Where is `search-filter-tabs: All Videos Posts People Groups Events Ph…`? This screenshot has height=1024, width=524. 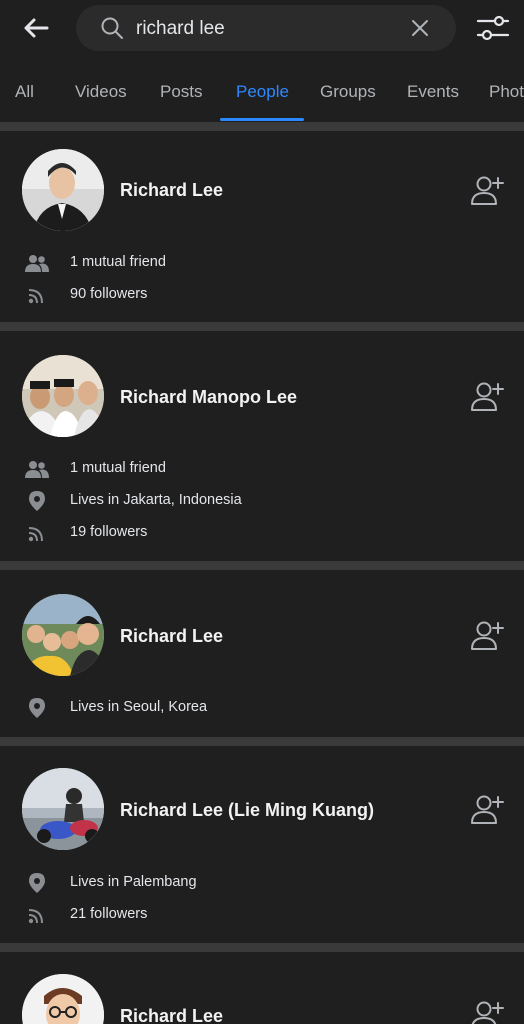 search-filter-tabs: All Videos Posts People Groups Events Ph… is located at coordinates (262, 96).